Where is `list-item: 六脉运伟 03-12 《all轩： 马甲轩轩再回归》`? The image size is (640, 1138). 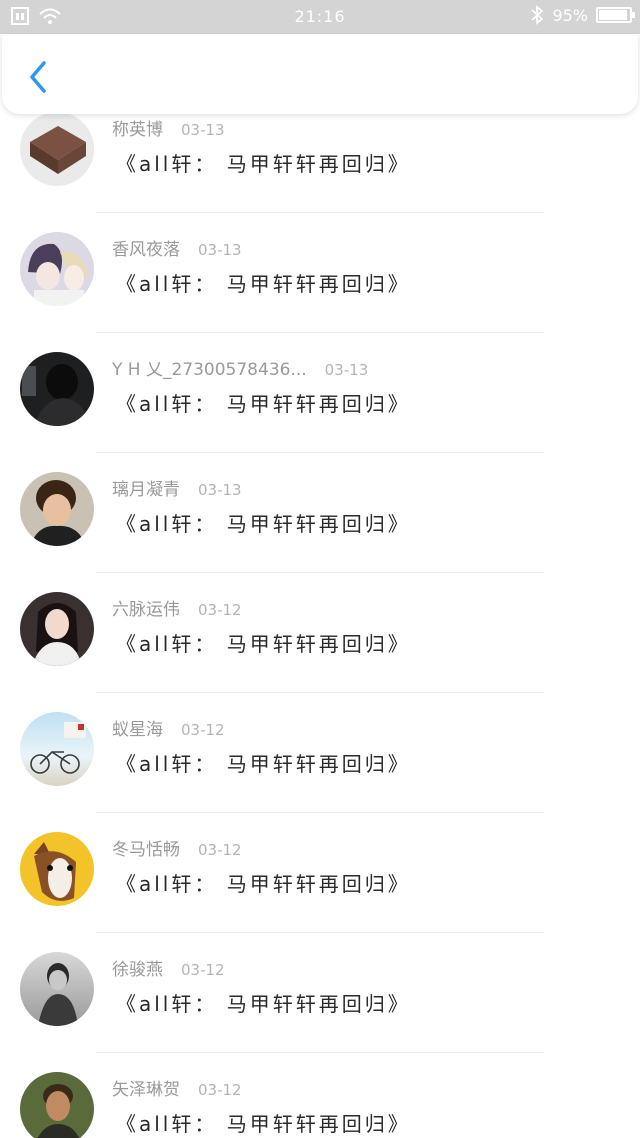 list-item: 六脉运伟 03-12 《all轩： 马甲轩轩再回归》 is located at coordinates (320, 648).